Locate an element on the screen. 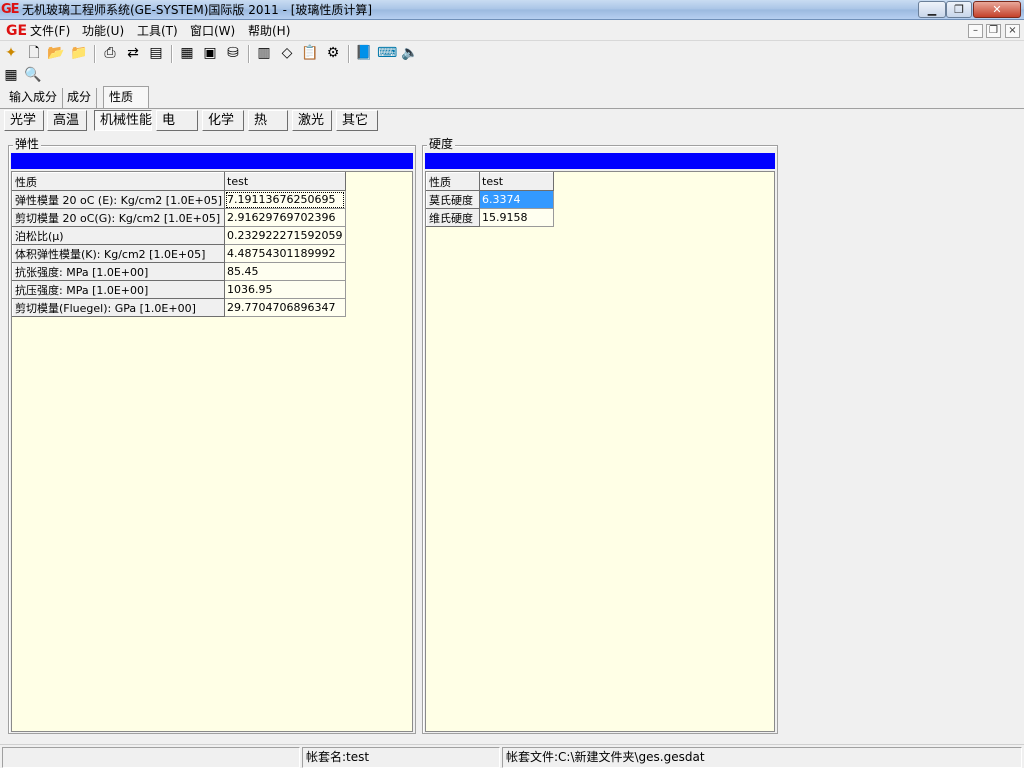 This screenshot has height=768, width=1024. row-value: 85.45 is located at coordinates (285, 271).